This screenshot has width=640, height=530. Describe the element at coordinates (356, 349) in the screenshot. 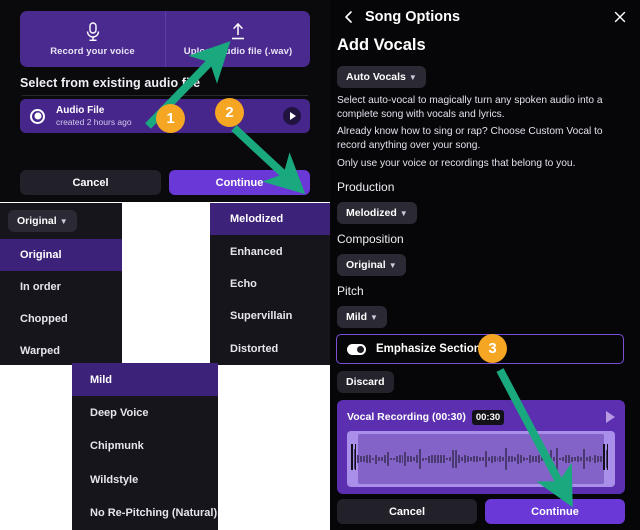

I see `emphasize-section-toggle` at that location.